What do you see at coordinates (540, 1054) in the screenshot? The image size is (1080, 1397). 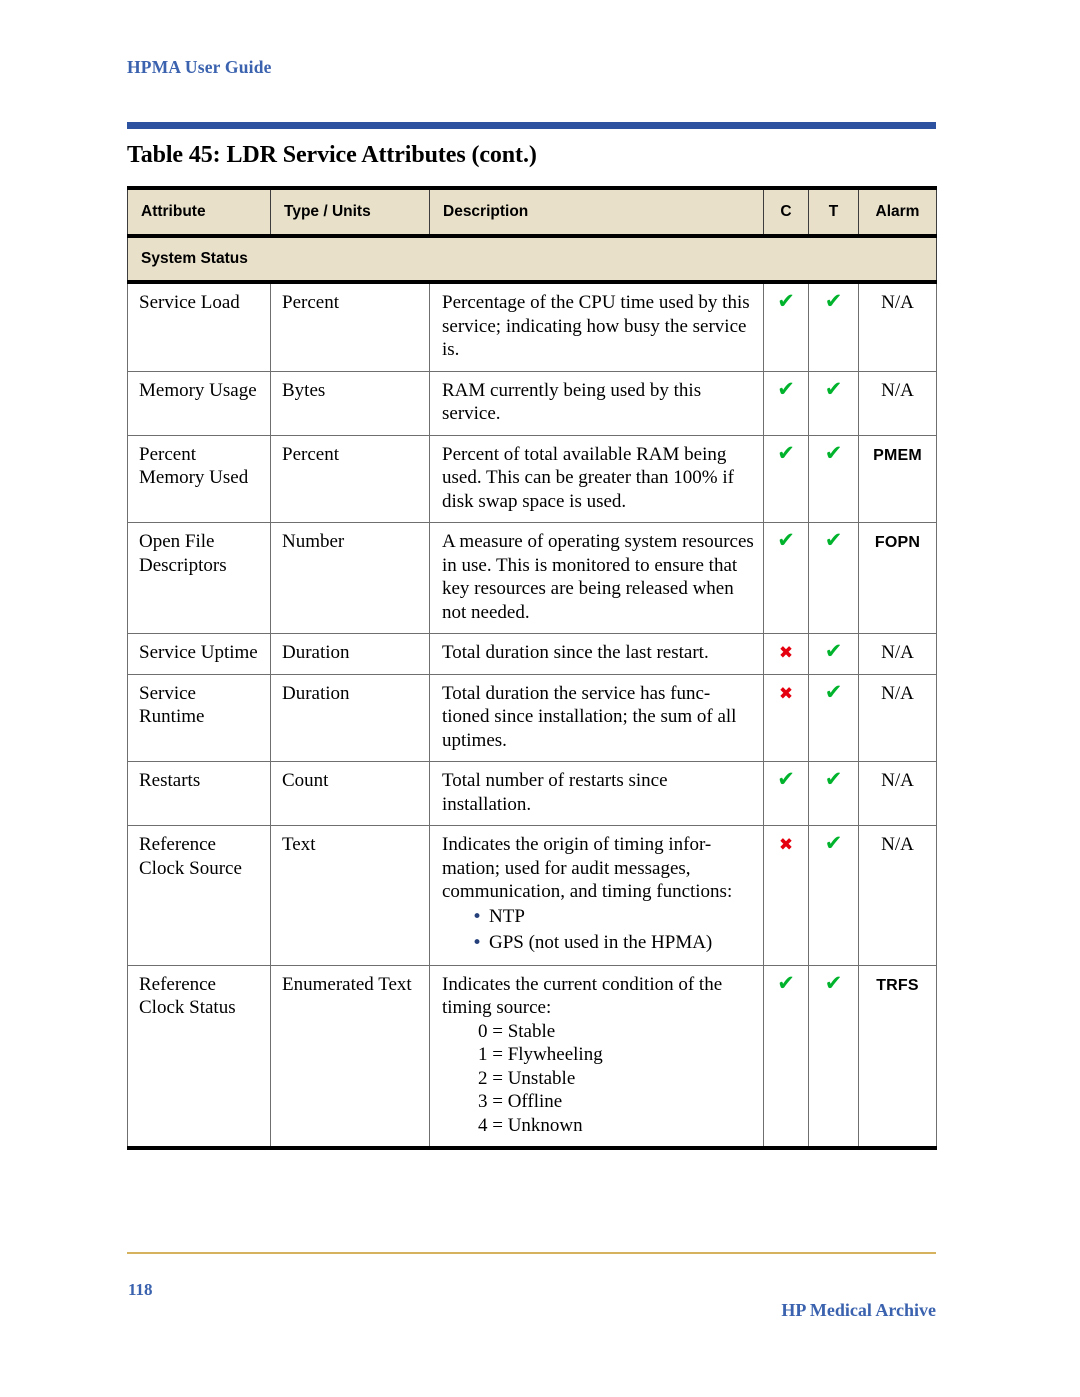 I see `list-item: 1 = Flywheeling` at bounding box center [540, 1054].